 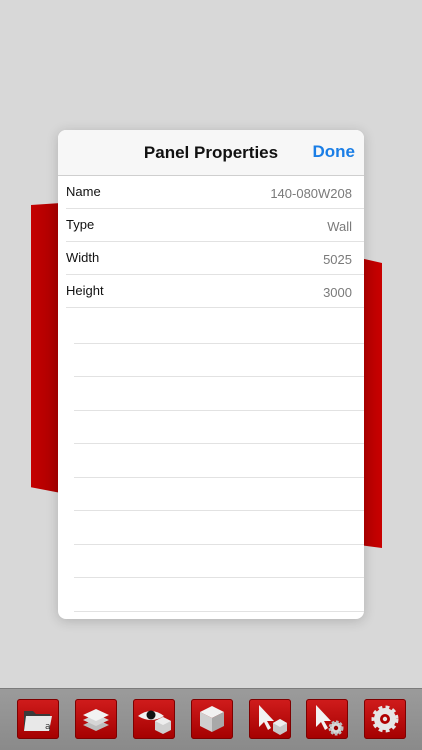 I want to click on bottom-toolbar: a, so click(x=211, y=719).